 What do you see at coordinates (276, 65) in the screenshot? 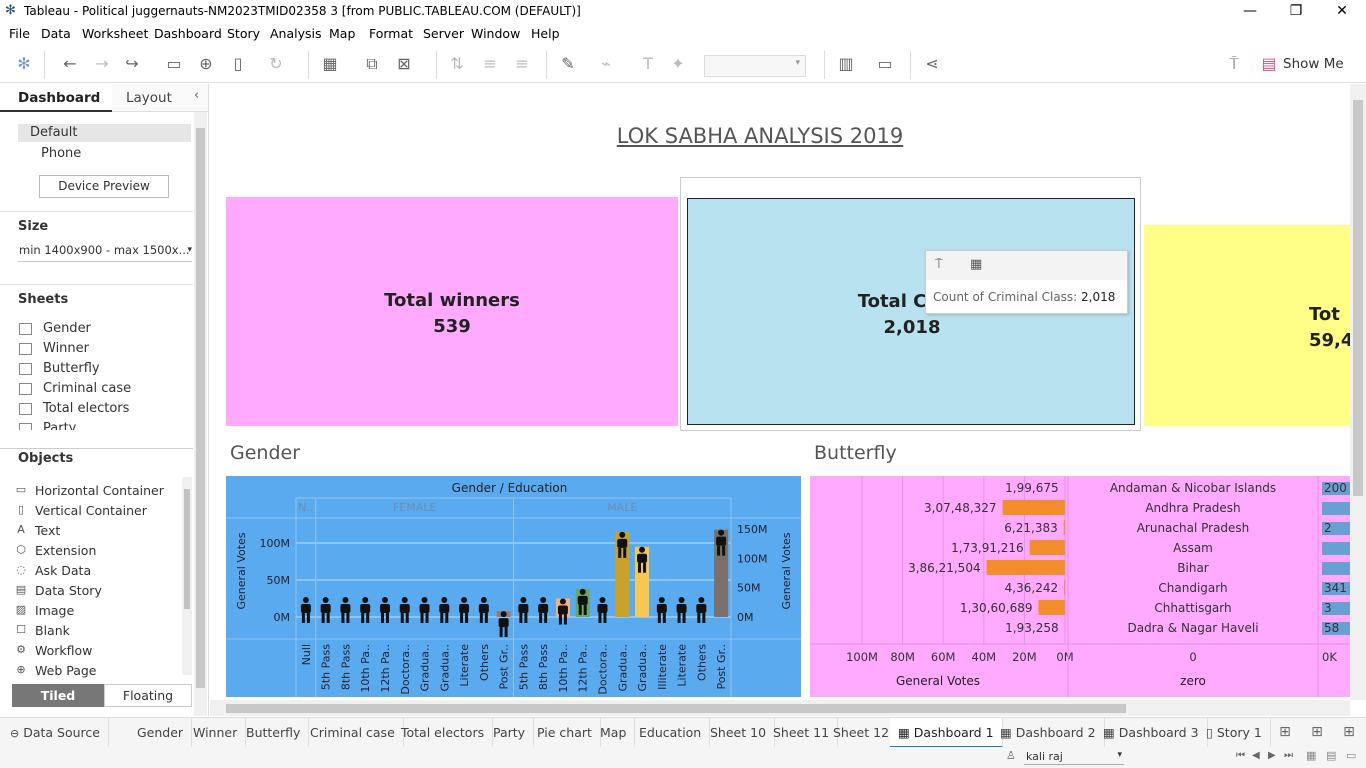
I see `refresh-icon: ↻` at bounding box center [276, 65].